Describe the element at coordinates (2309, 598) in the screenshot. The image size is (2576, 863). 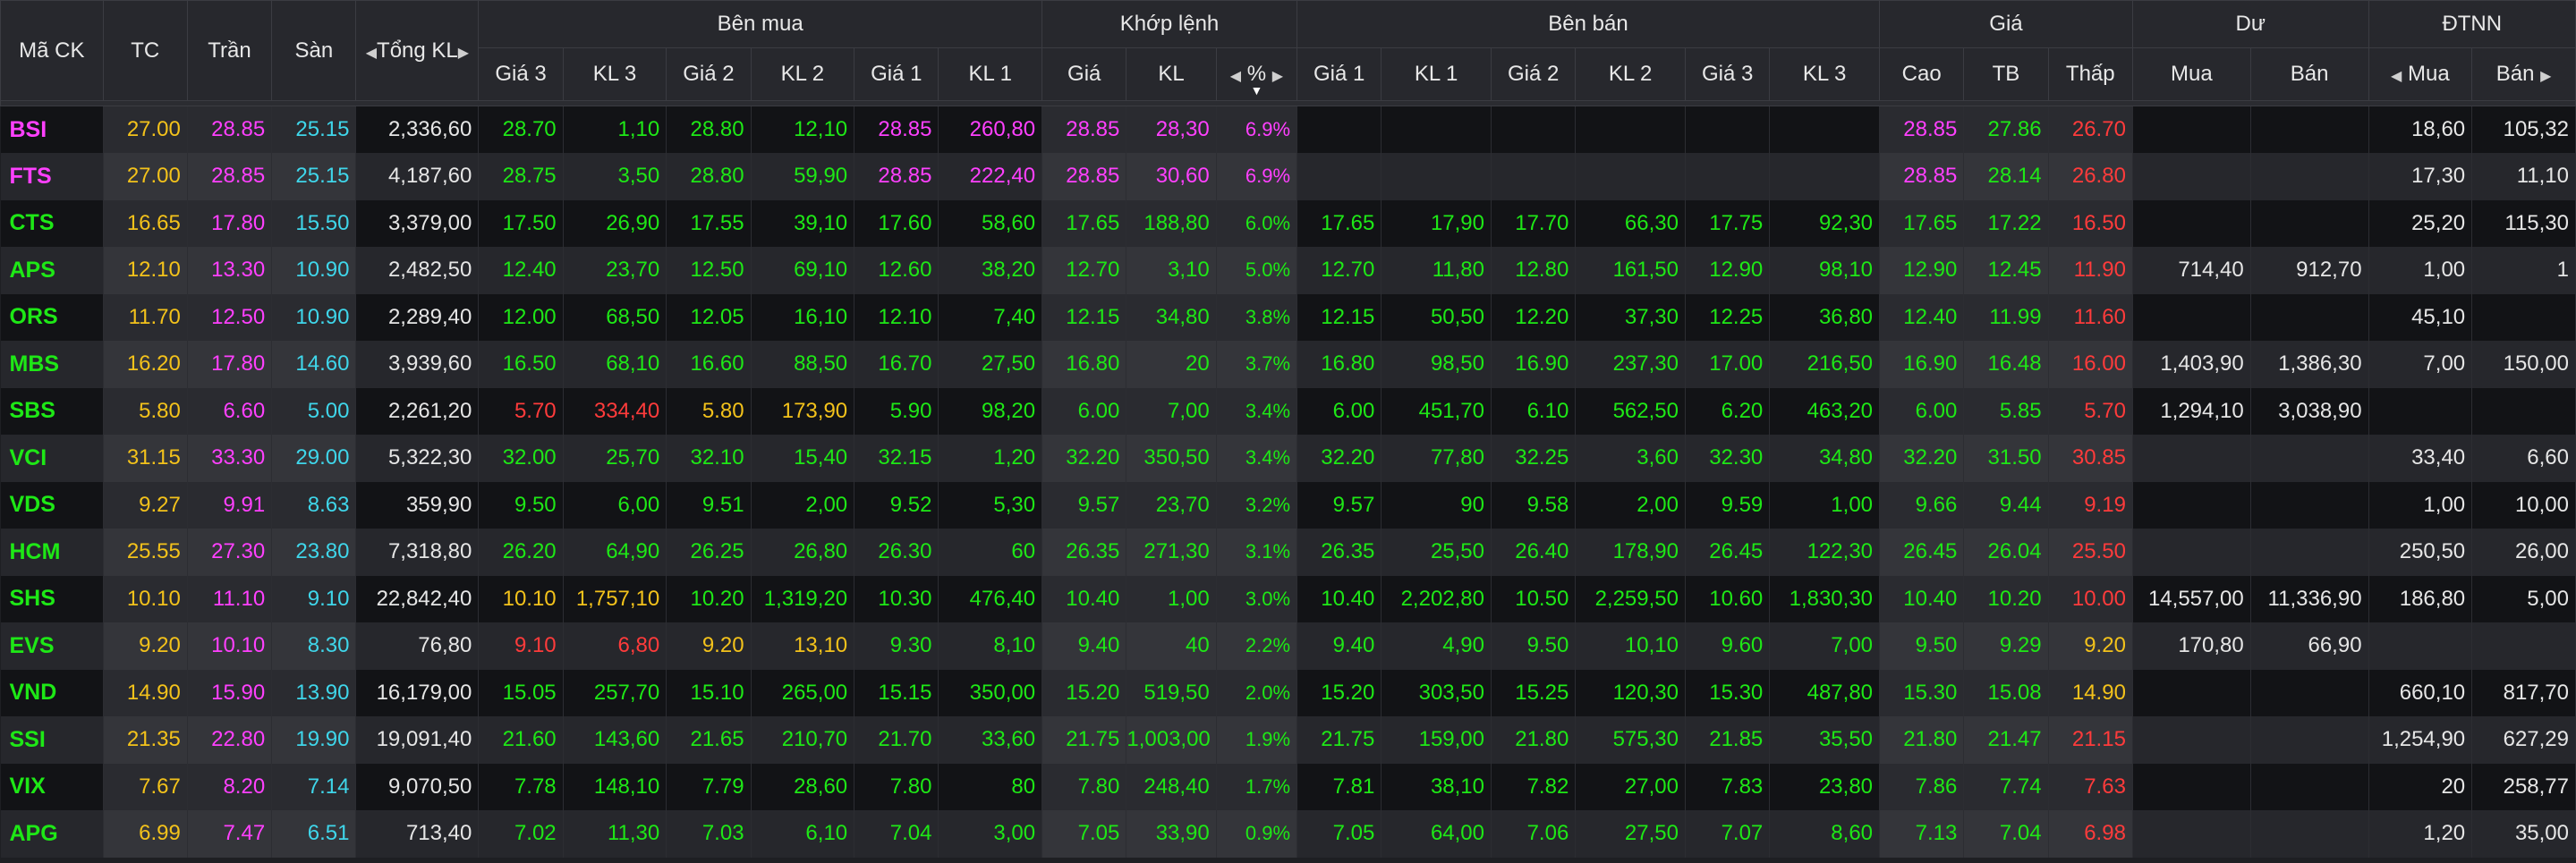
I see `residual-sell-cell: 11,336,90` at that location.